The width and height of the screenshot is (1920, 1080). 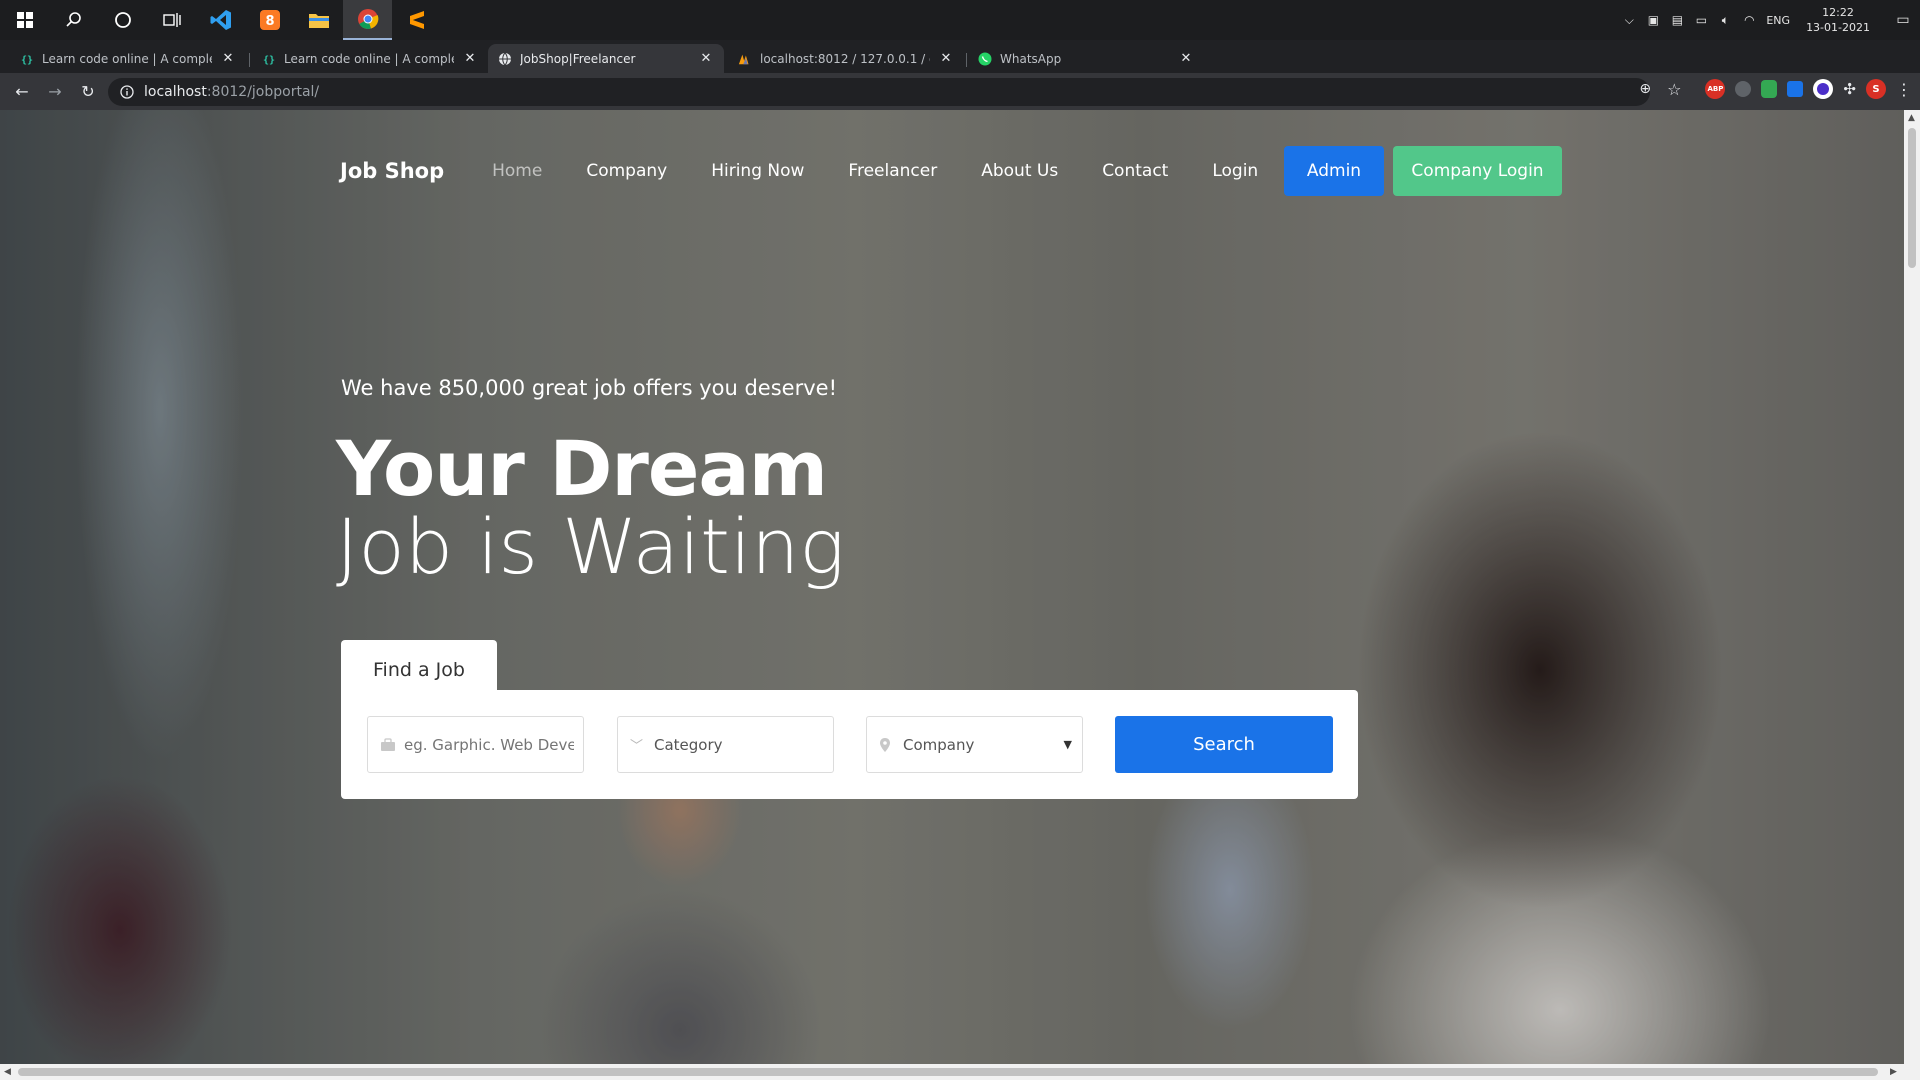 I want to click on vertical-scroll-thumb, so click(x=1912, y=198).